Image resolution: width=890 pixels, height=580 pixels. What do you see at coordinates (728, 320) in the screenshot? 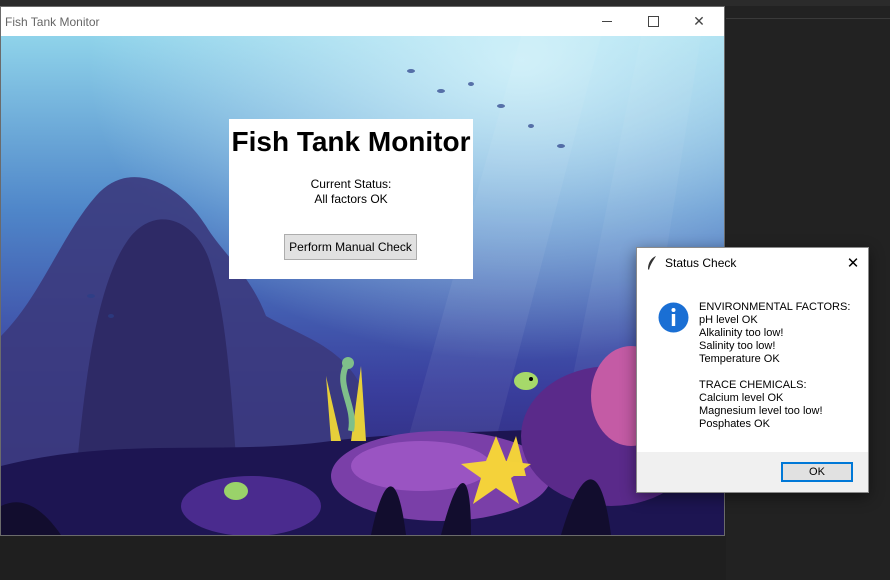
I see `dialog-line: pH level OK` at bounding box center [728, 320].